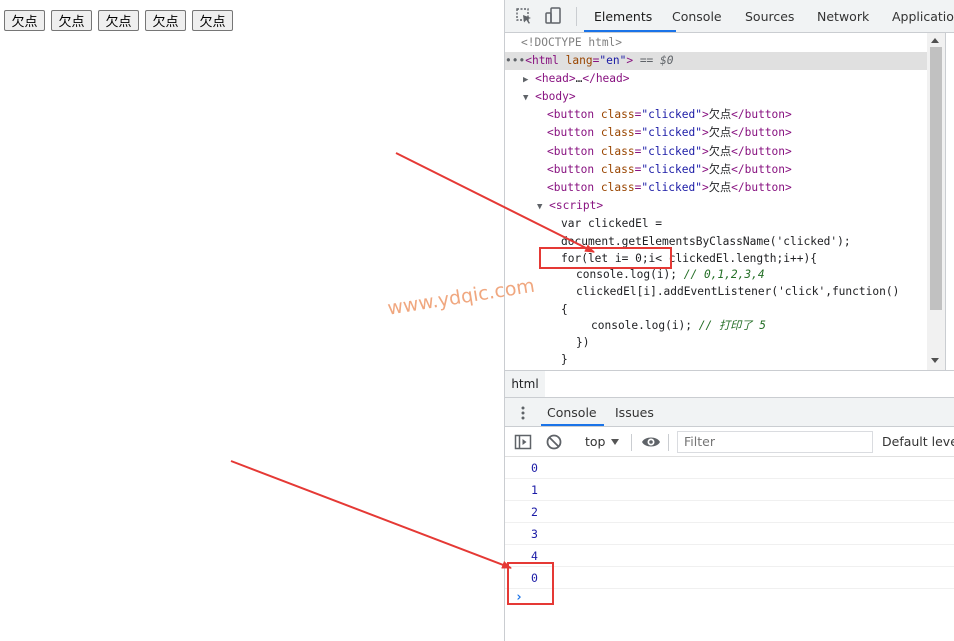 This screenshot has height=641, width=954. What do you see at coordinates (549, 97) in the screenshot?
I see `body-node-line: ▼ <body>` at bounding box center [549, 97].